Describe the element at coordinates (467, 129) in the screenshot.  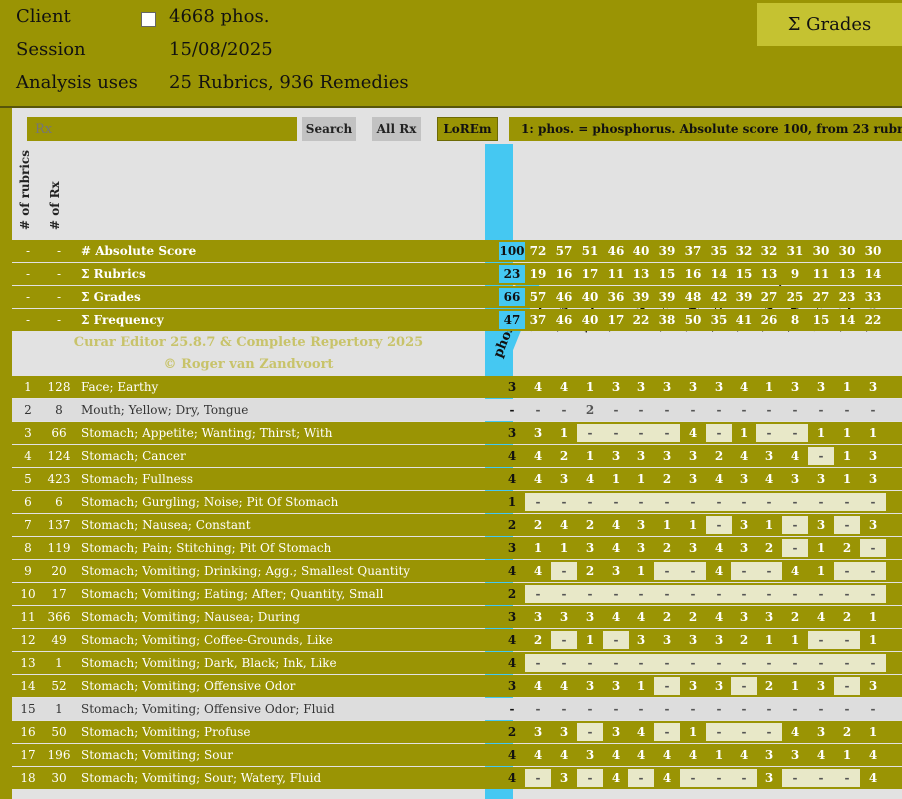
I see `lorem-button: LoREm` at that location.